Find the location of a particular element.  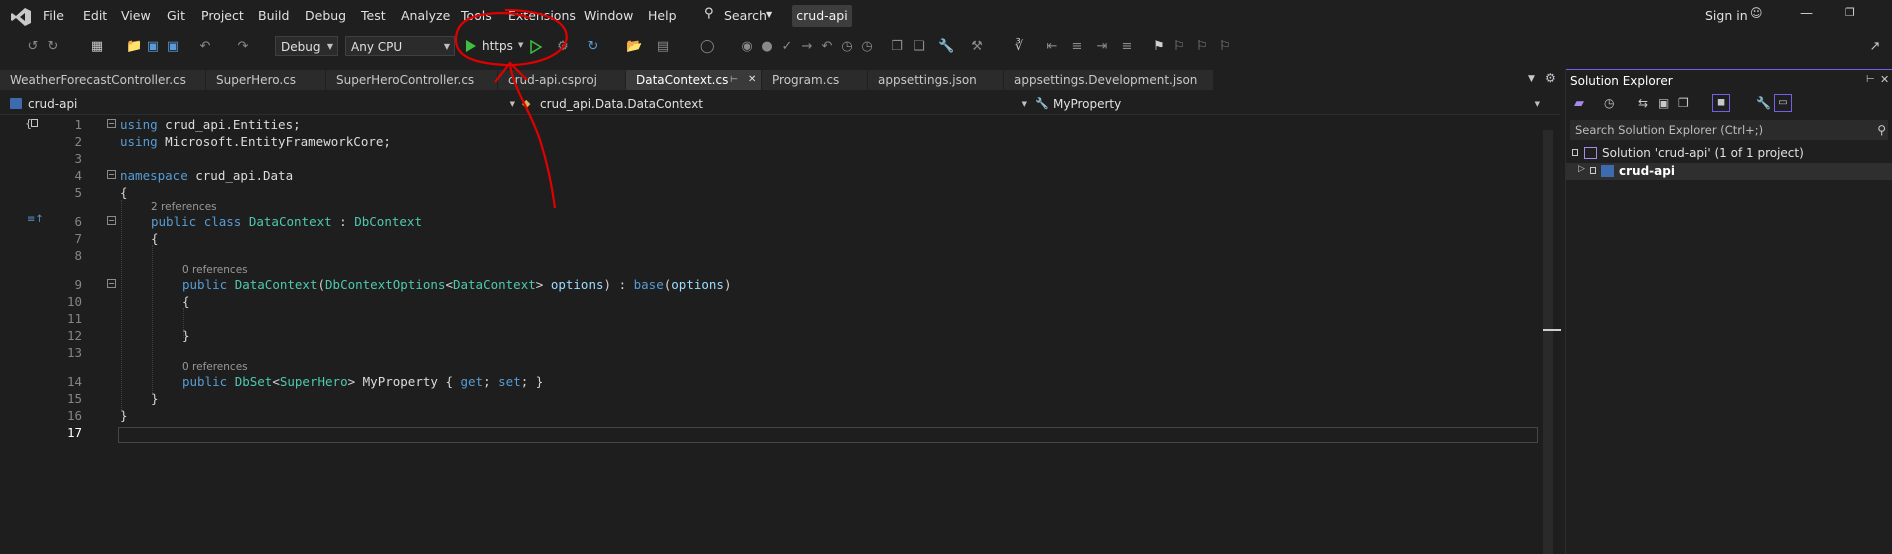

account-icon: ☺ is located at coordinates (1756, 13).